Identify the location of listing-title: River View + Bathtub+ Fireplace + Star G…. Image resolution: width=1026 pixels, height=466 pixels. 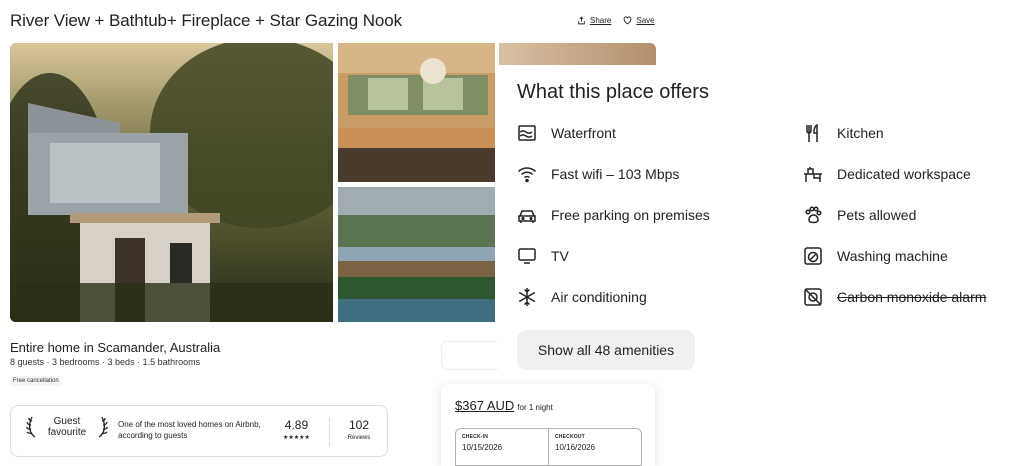
(206, 20).